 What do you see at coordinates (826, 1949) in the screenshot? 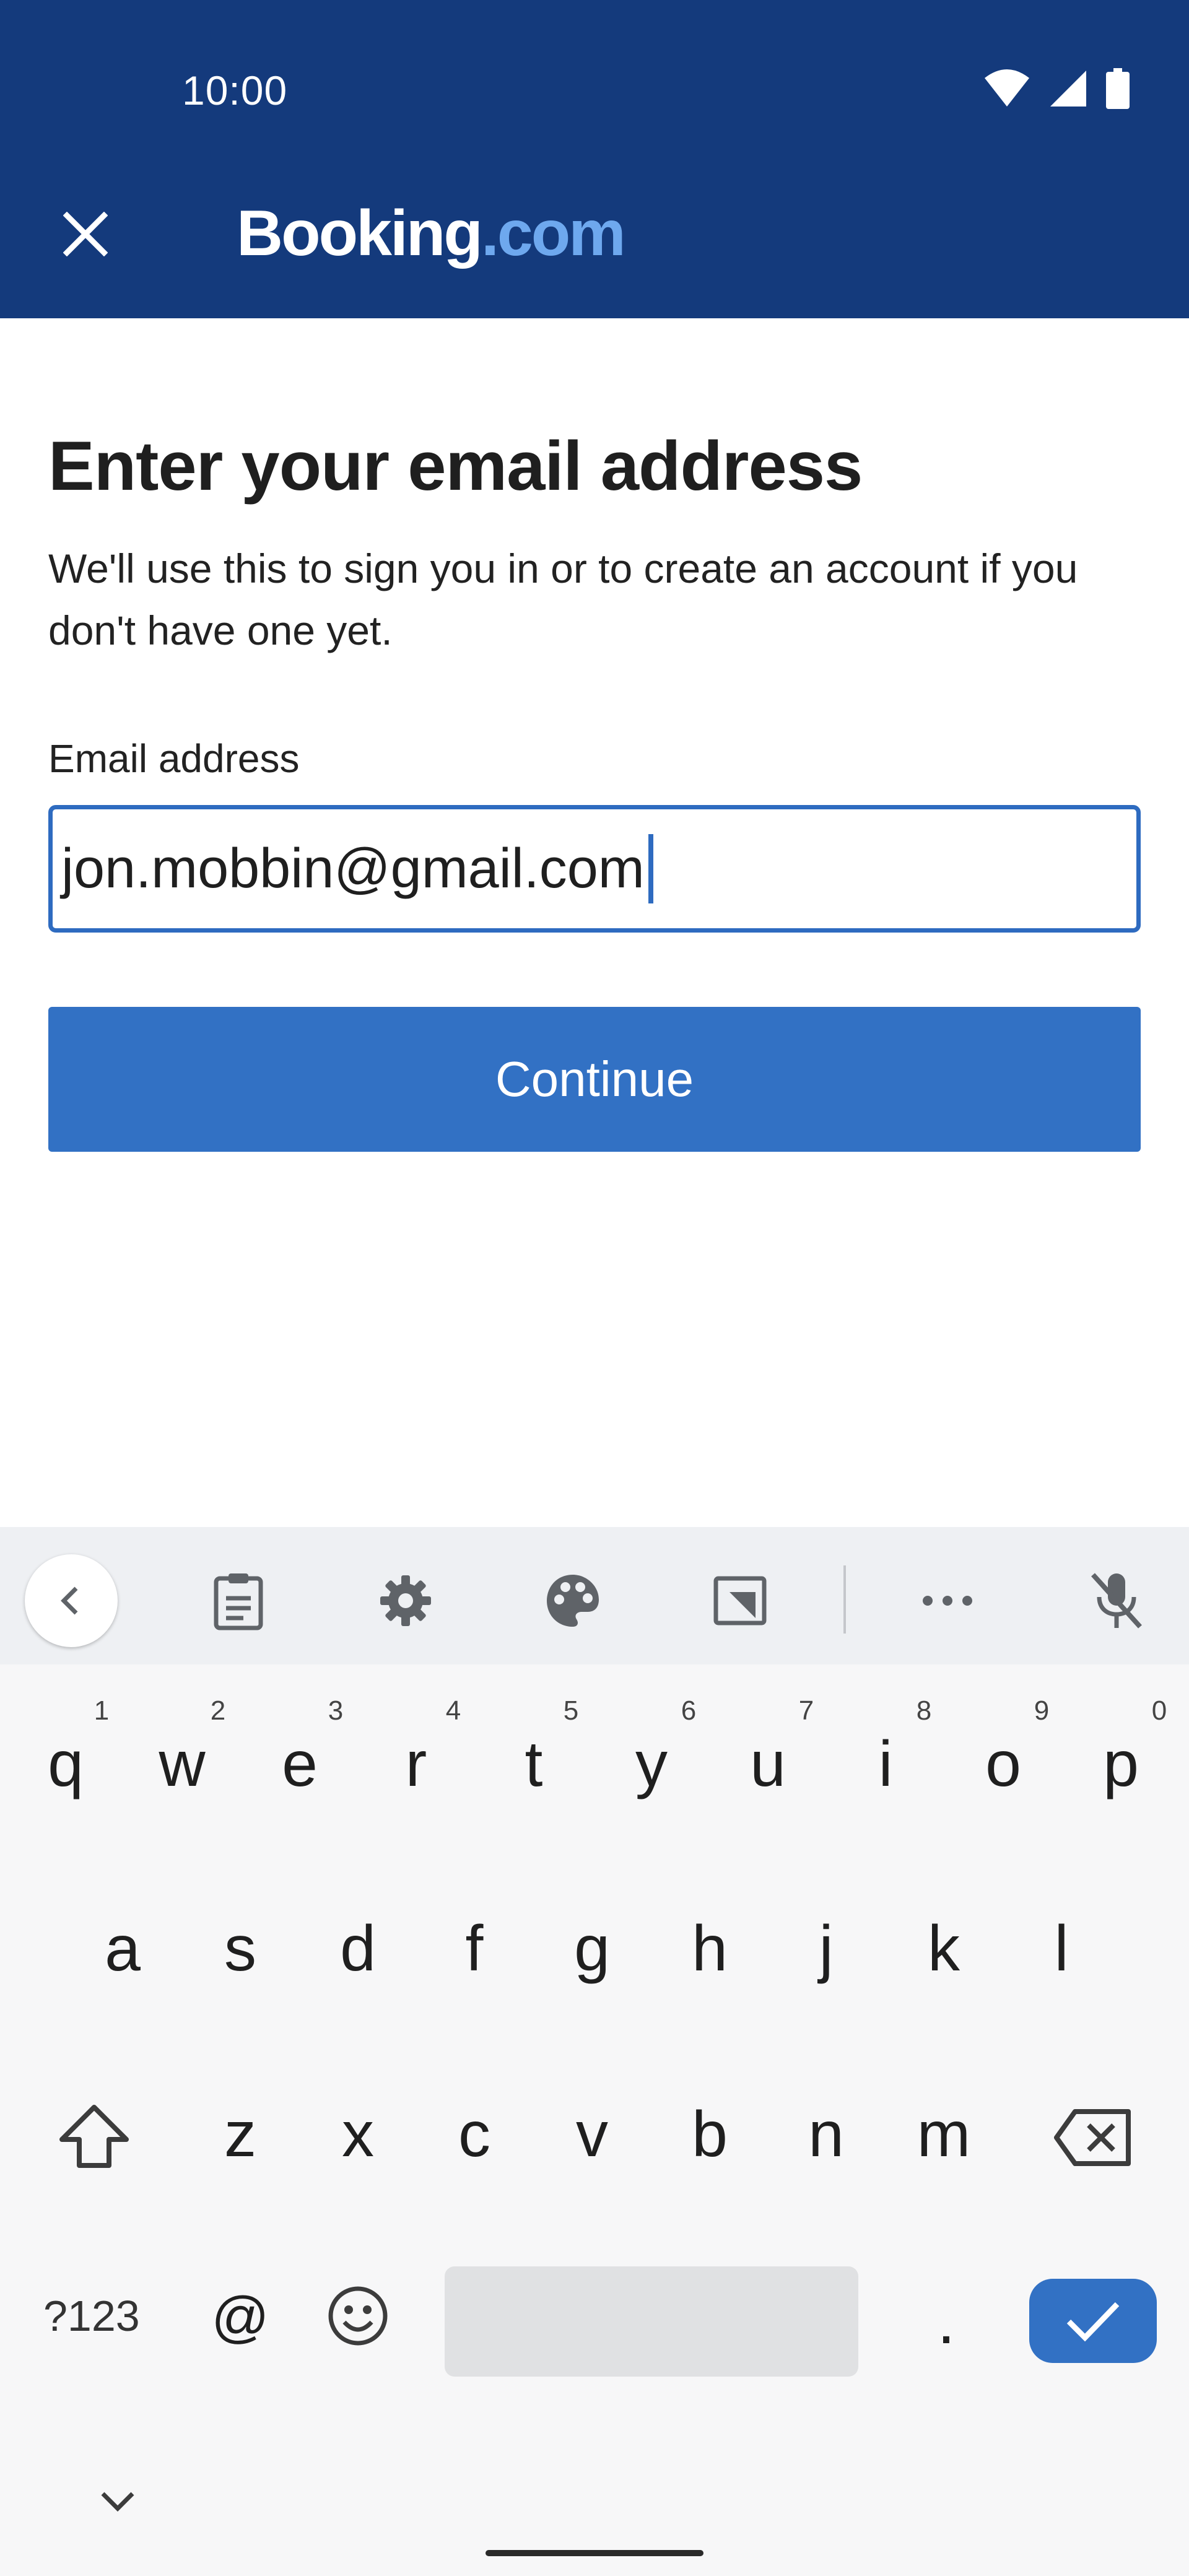
I see `key-j: j` at bounding box center [826, 1949].